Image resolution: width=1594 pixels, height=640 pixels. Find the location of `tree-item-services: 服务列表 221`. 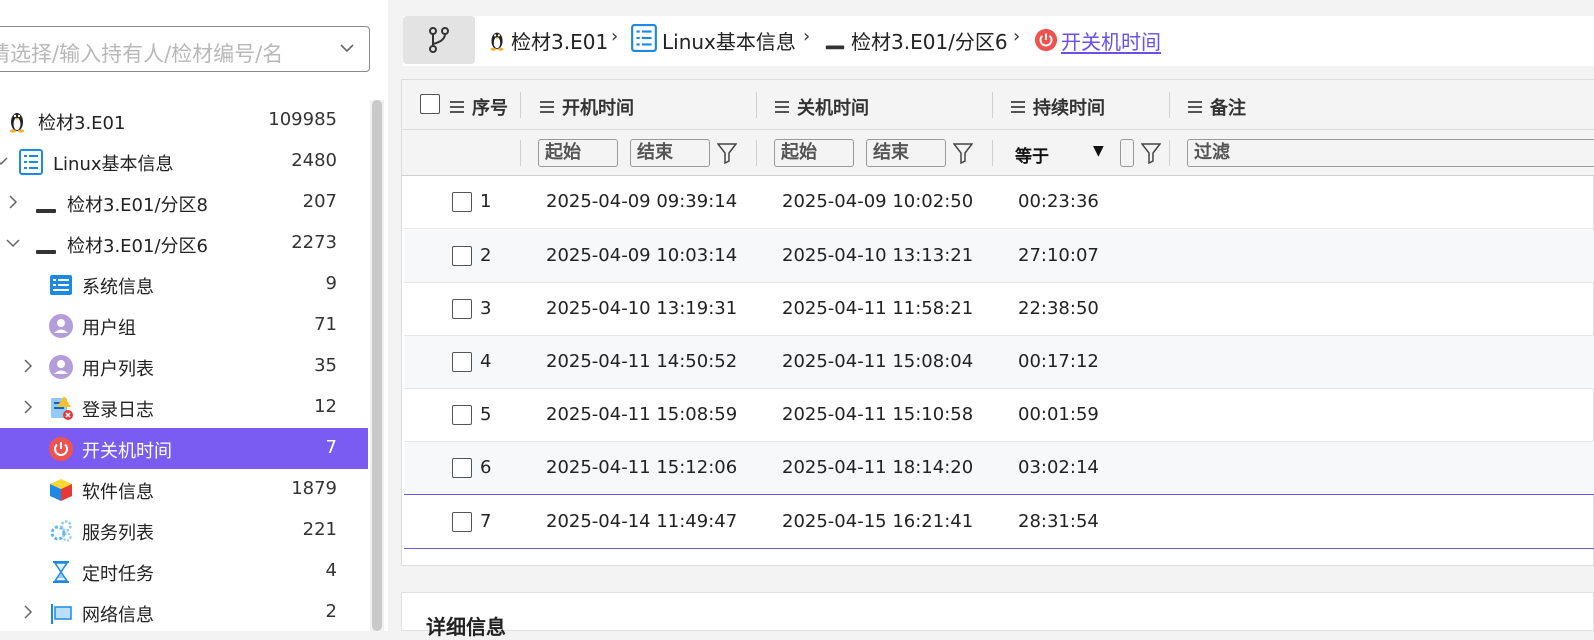

tree-item-services: 服务列表 221 is located at coordinates (184, 530).